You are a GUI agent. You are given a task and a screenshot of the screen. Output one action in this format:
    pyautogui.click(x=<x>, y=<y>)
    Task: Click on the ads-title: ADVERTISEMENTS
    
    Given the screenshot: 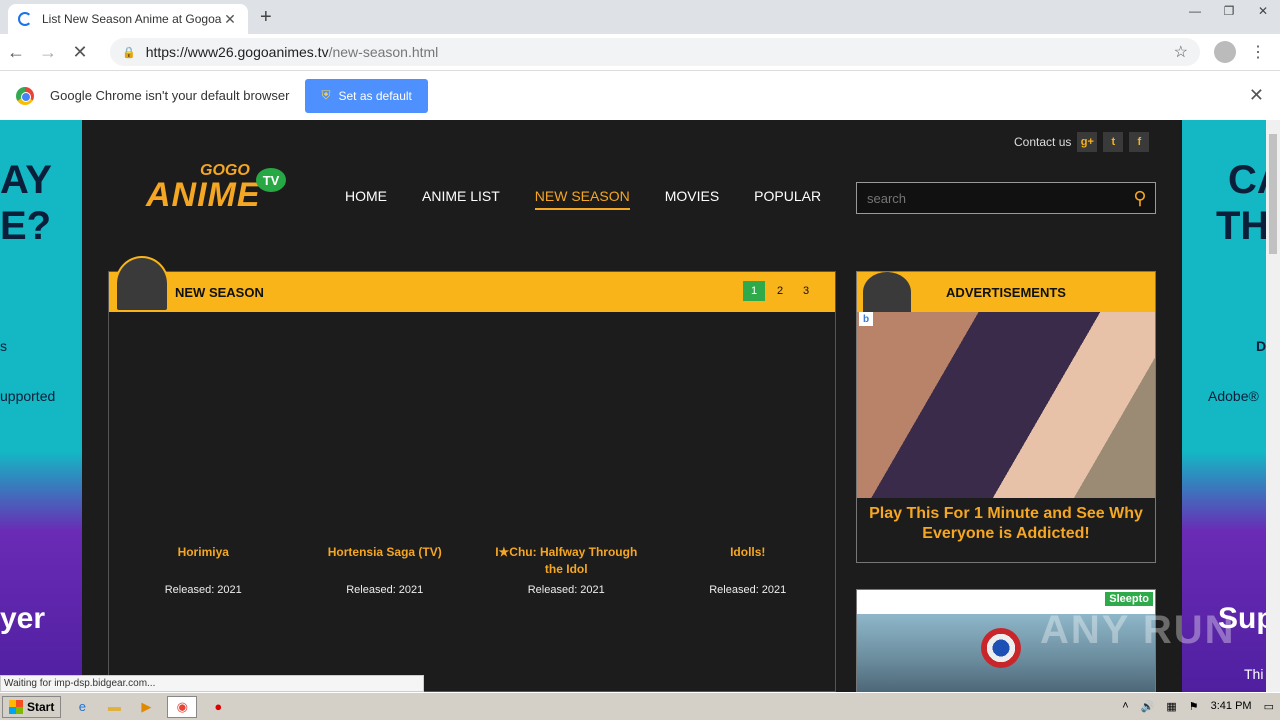 What is the action you would take?
    pyautogui.click(x=1006, y=292)
    